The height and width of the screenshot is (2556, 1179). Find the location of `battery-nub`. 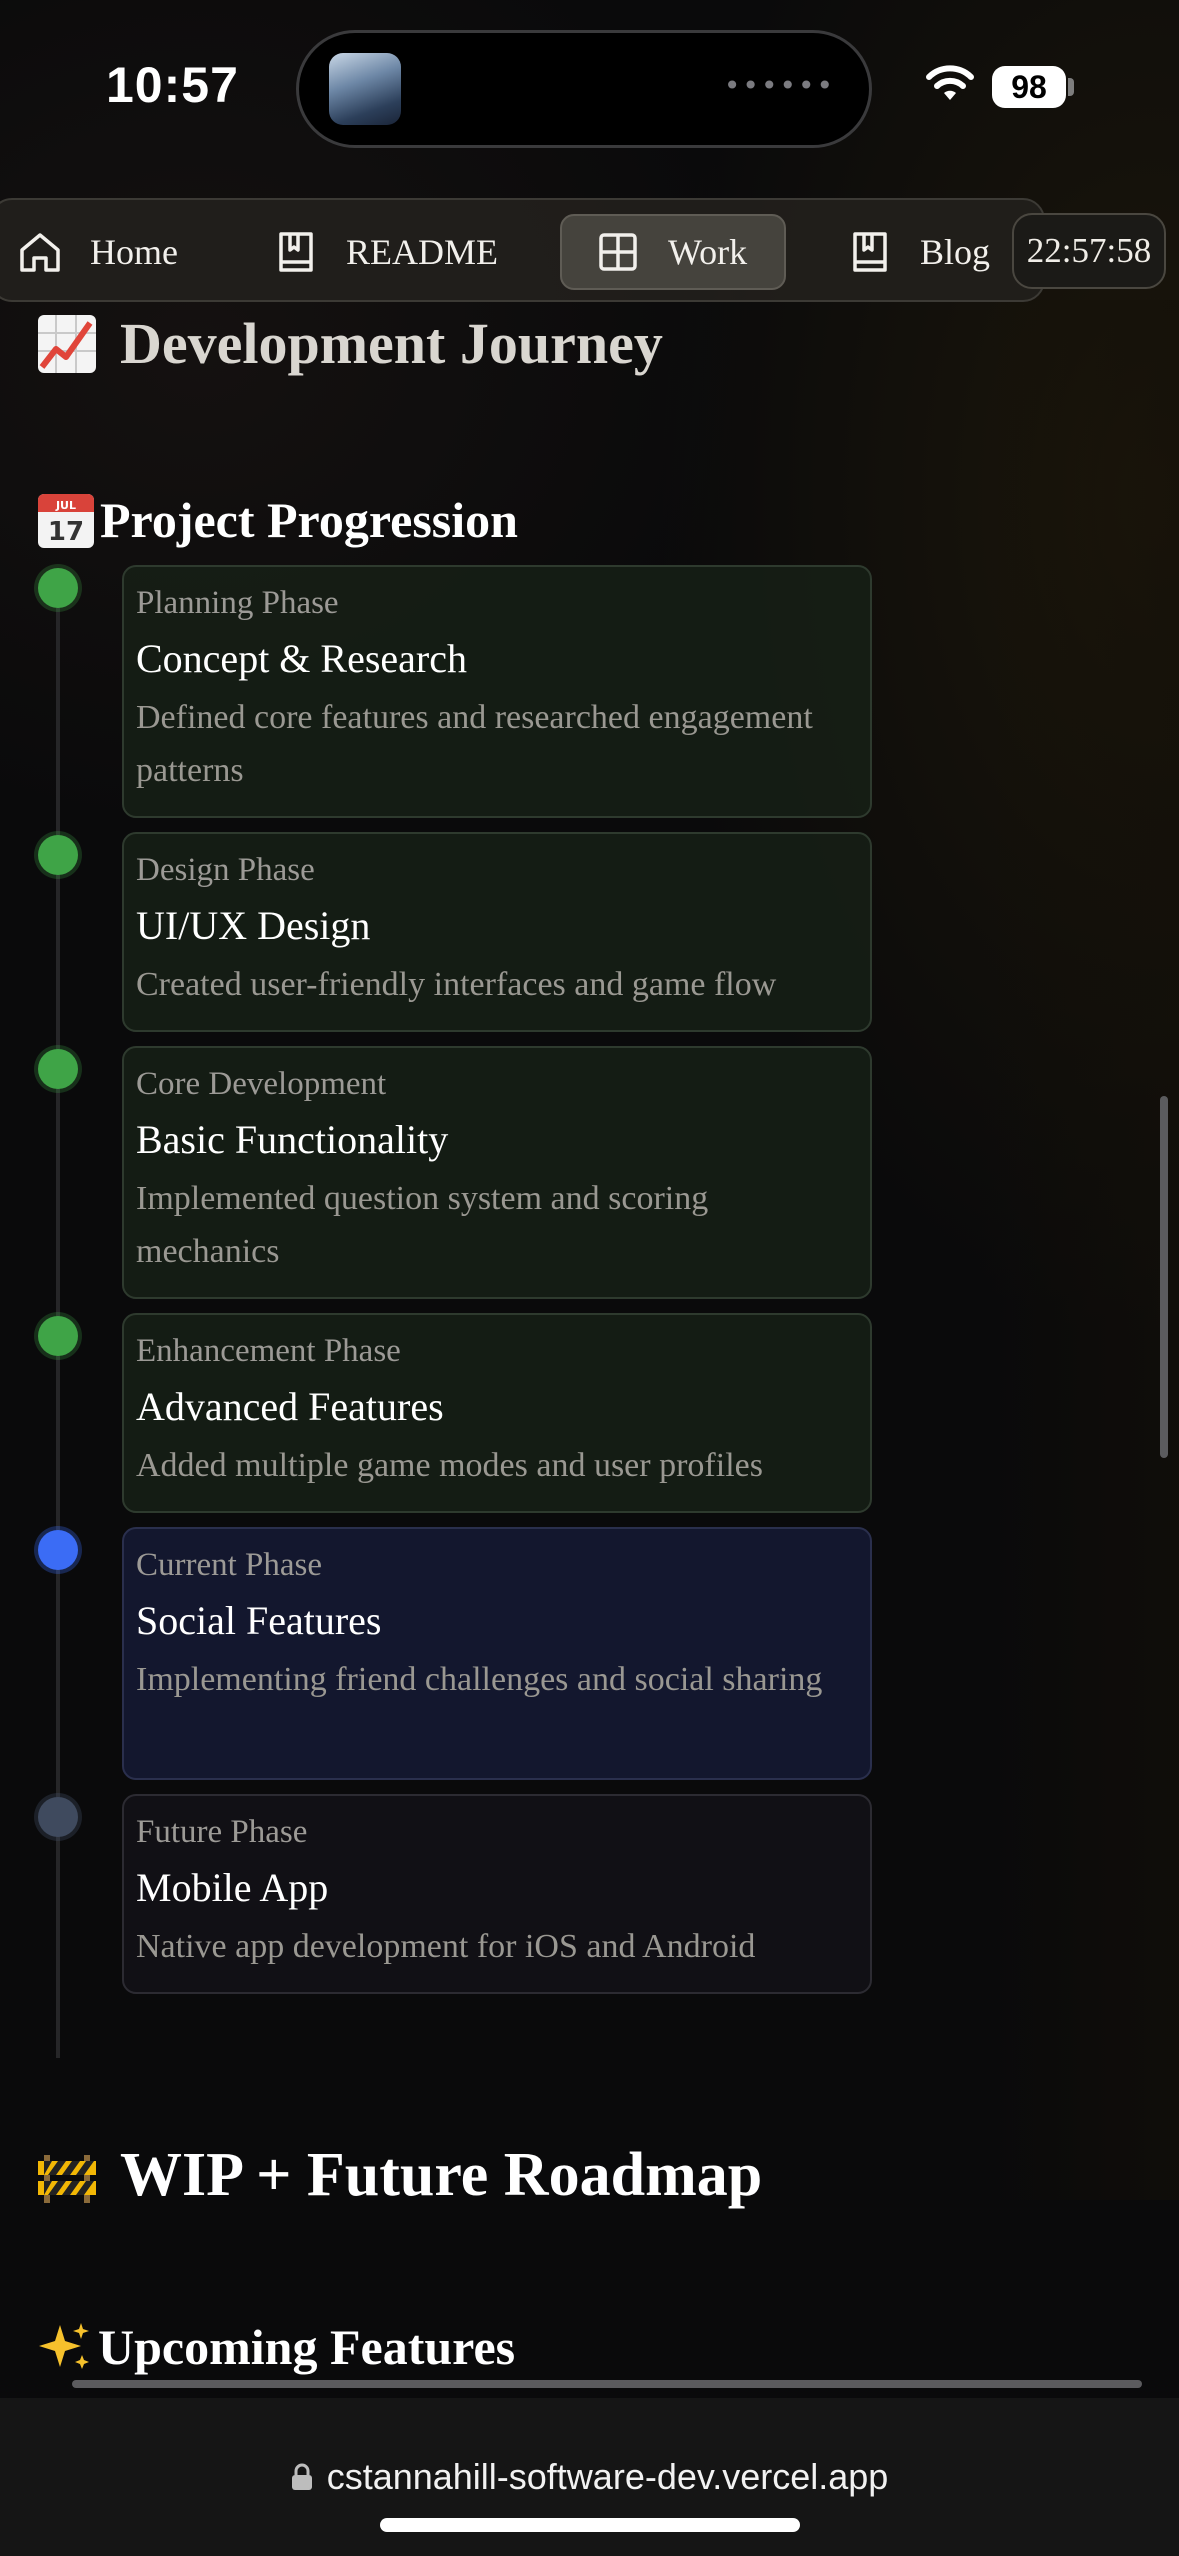

battery-nub is located at coordinates (1071, 87).